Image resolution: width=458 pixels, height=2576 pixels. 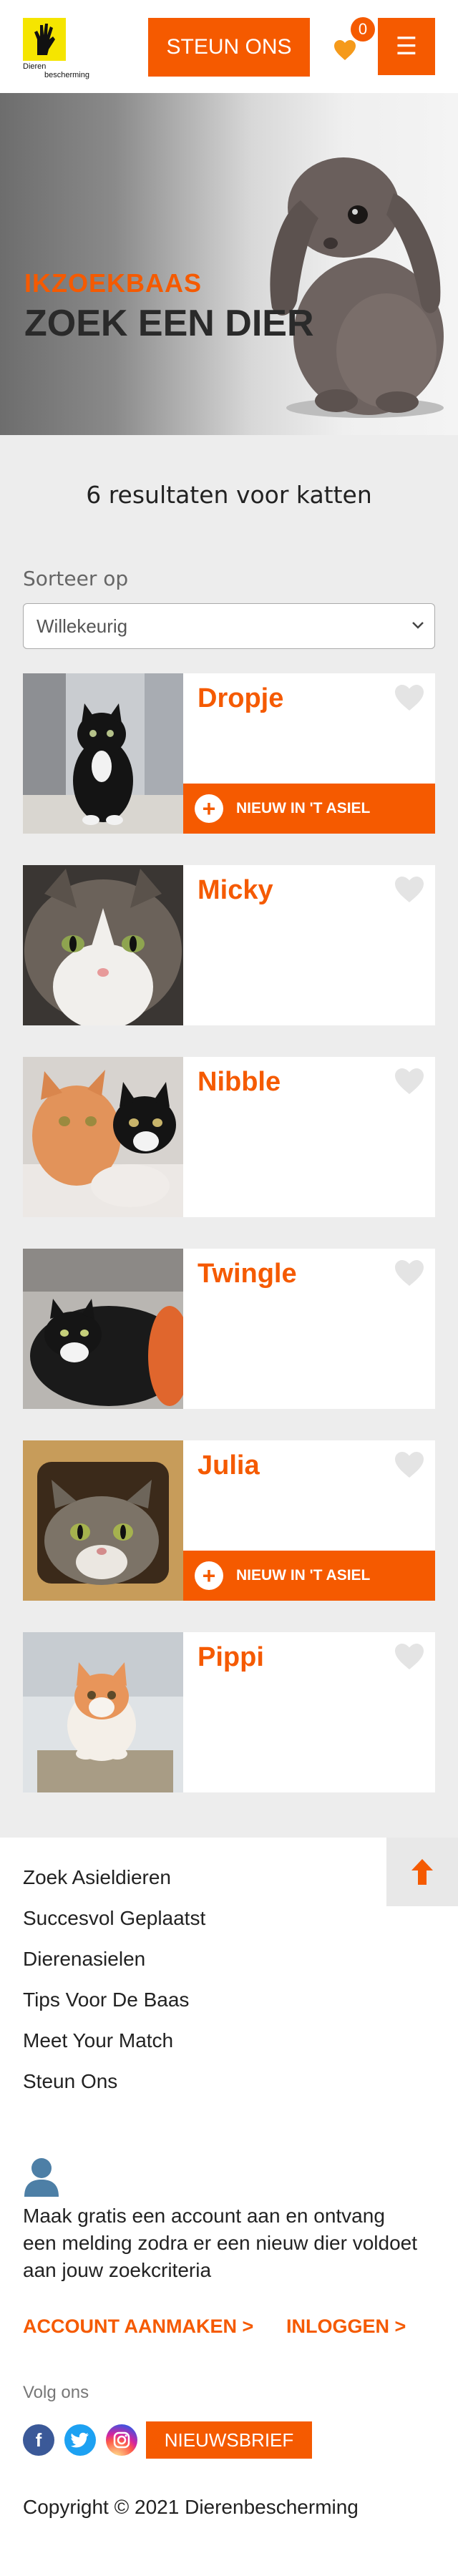 I want to click on twitter-bird-glyph, so click(x=80, y=2440).